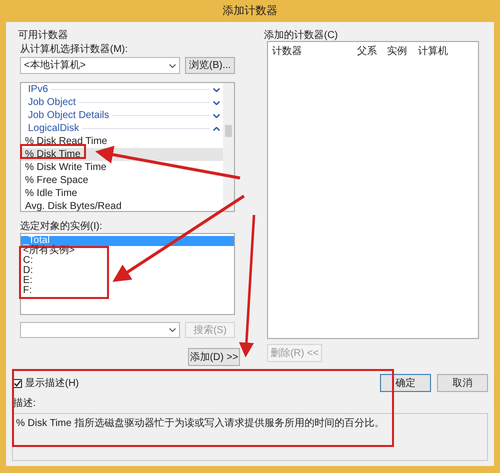 This screenshot has width=500, height=473. Describe the element at coordinates (397, 51) in the screenshot. I see `column-header: 实例` at that location.